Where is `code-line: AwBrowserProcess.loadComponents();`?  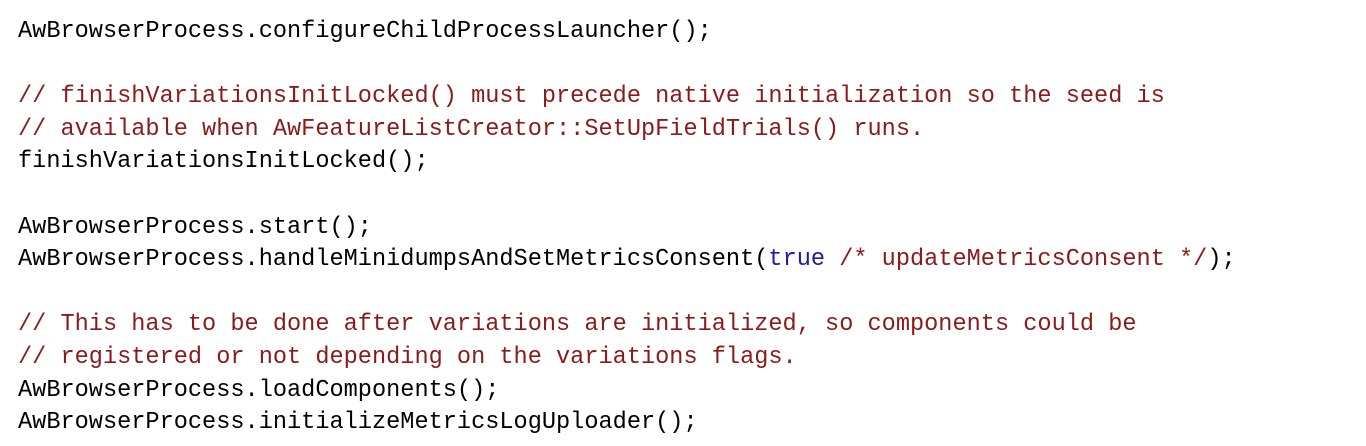
code-line: AwBrowserProcess.loadComponents(); is located at coordinates (627, 391).